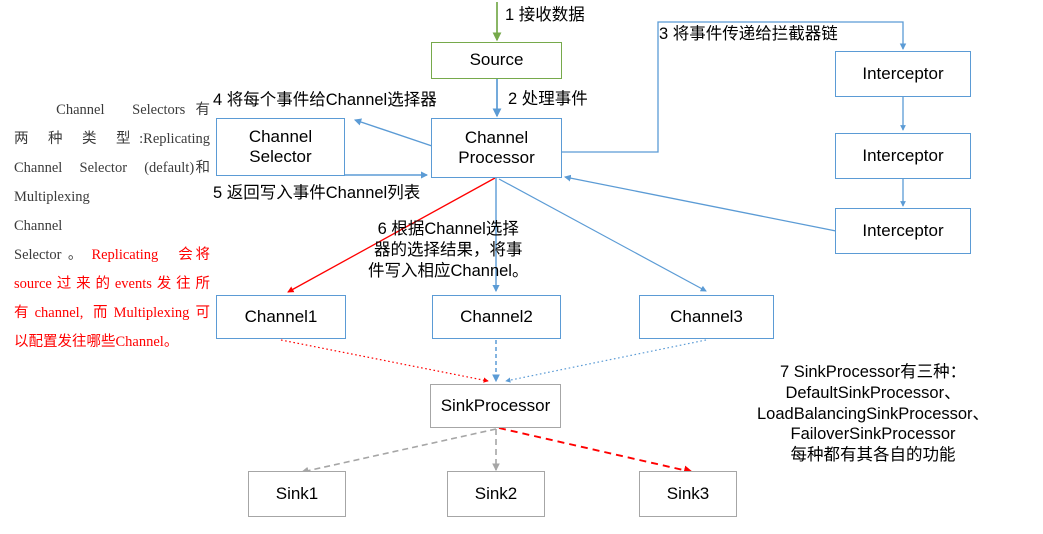 This screenshot has width=1043, height=534. What do you see at coordinates (317, 193) in the screenshot?
I see `step-label-5: 5 返回写入事件Channel列表` at bounding box center [317, 193].